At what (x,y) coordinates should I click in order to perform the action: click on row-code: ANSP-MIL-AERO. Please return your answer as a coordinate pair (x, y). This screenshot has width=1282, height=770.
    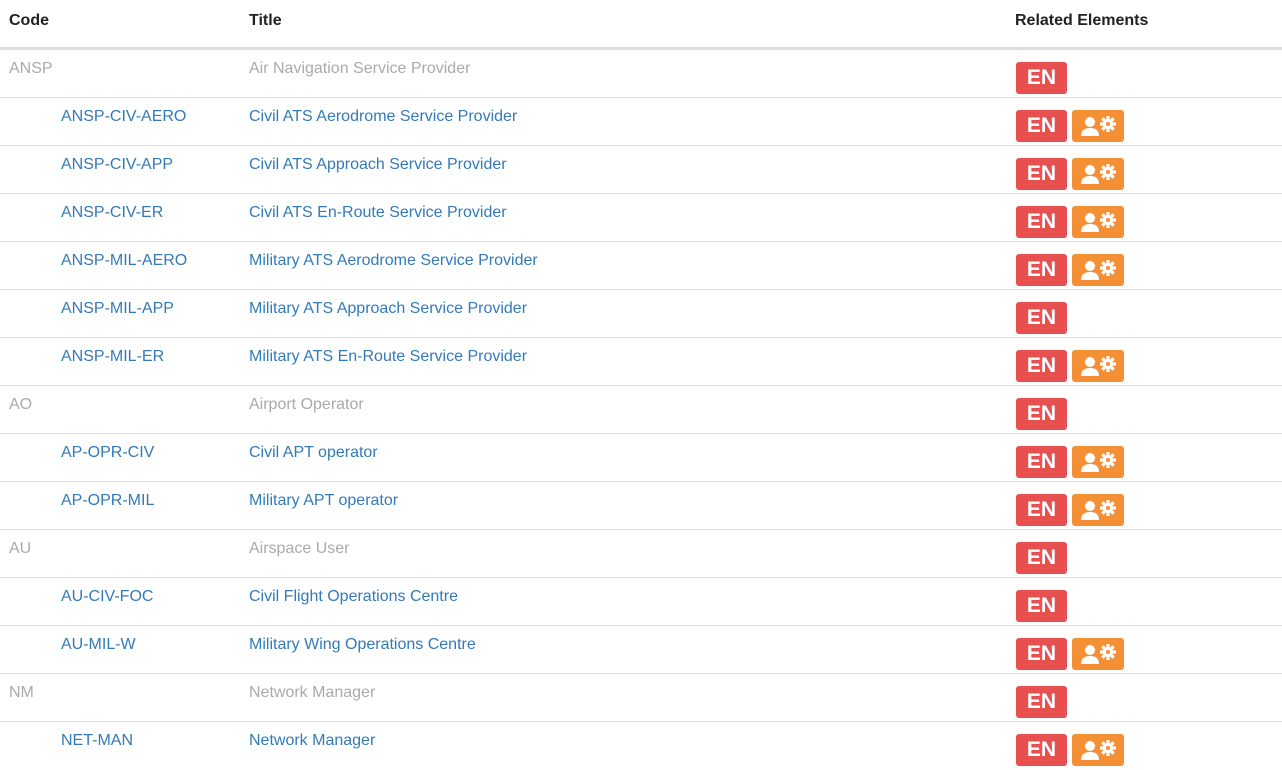
    Looking at the image, I should click on (124, 261).